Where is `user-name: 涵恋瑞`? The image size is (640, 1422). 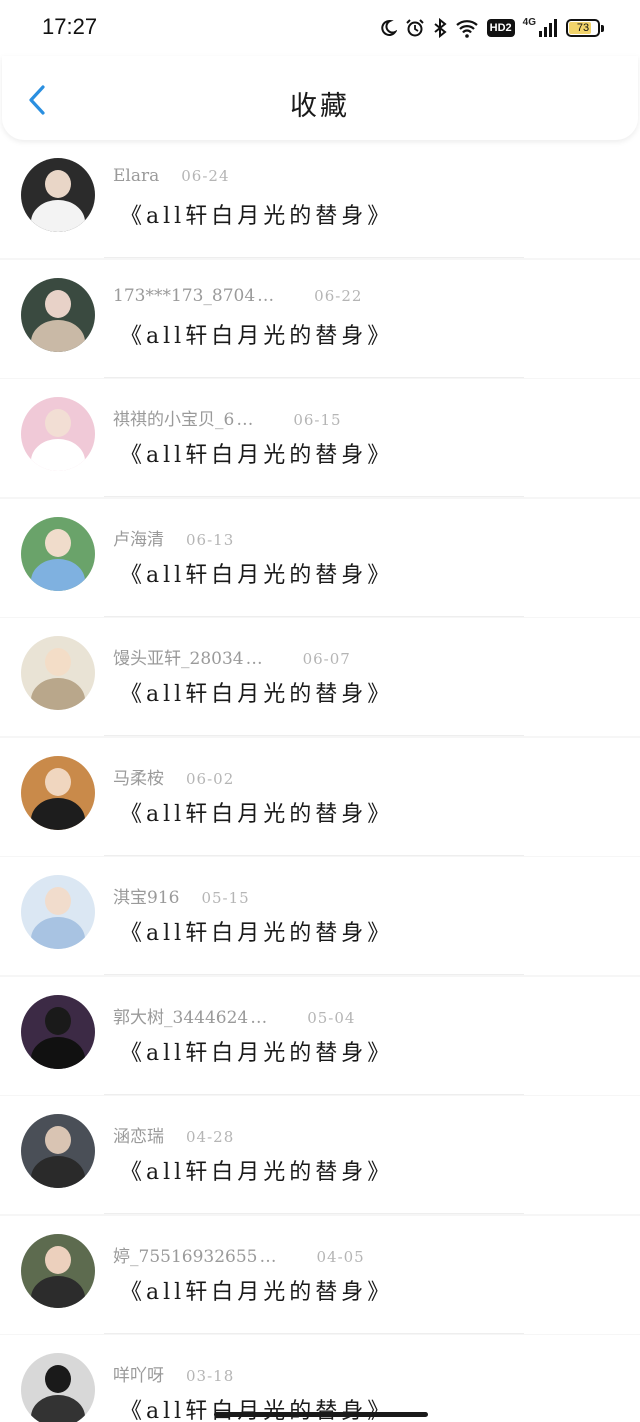 user-name: 涵恋瑞 is located at coordinates (138, 1134).